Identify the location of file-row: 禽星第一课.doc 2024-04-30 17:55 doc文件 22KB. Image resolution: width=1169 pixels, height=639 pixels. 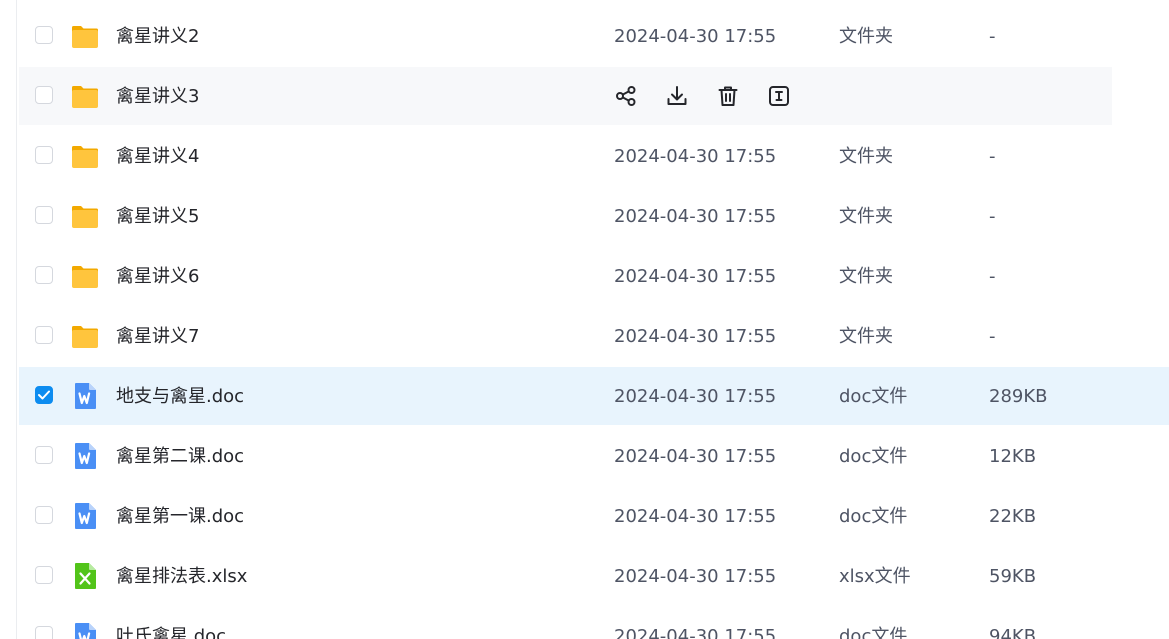
(594, 517).